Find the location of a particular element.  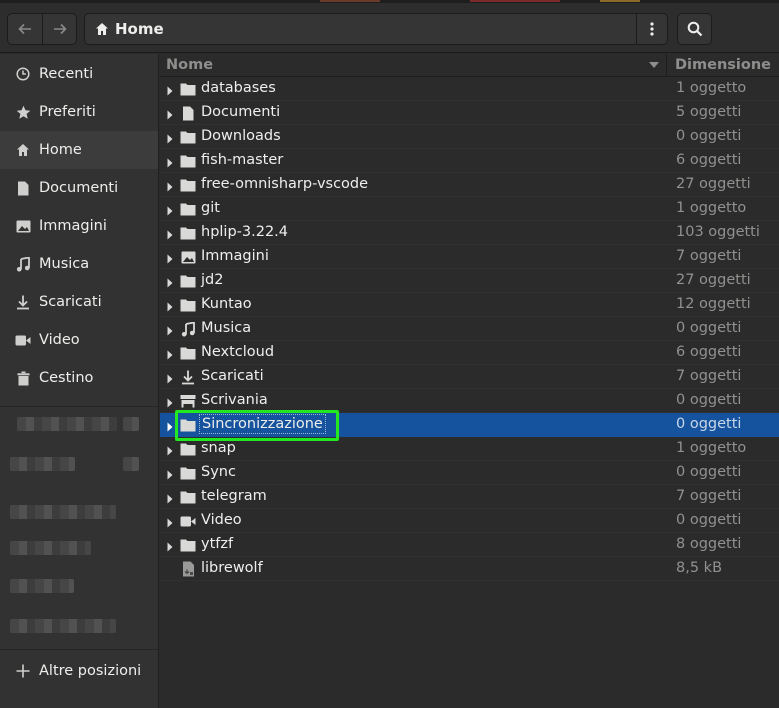

vertical-dots-icon is located at coordinates (652, 29).